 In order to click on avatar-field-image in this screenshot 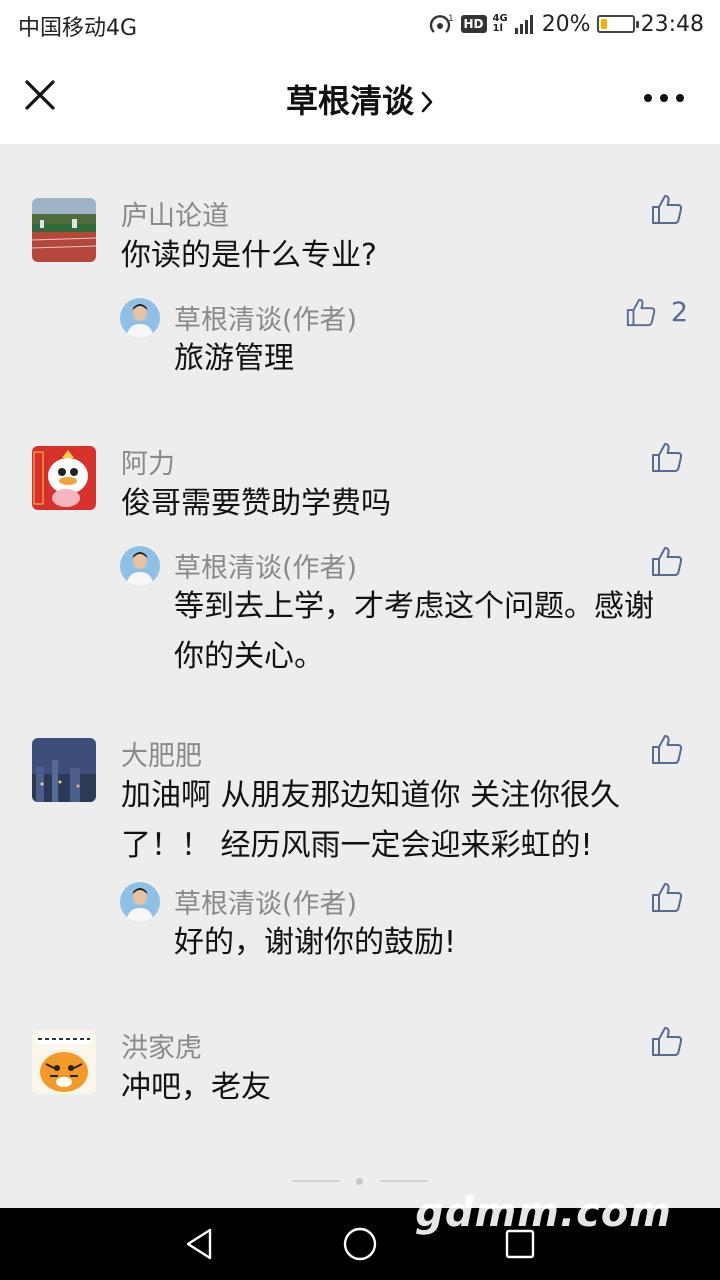, I will do `click(64, 230)`.